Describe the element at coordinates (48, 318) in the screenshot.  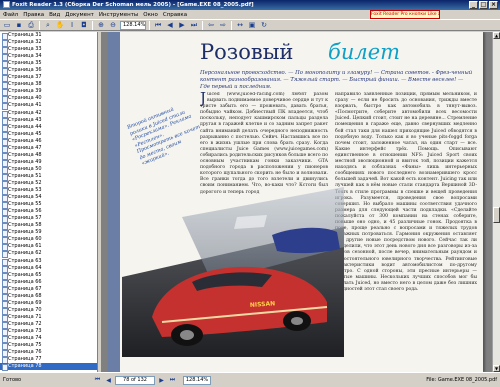
I see `bookmark-item: Страница 71` at that location.